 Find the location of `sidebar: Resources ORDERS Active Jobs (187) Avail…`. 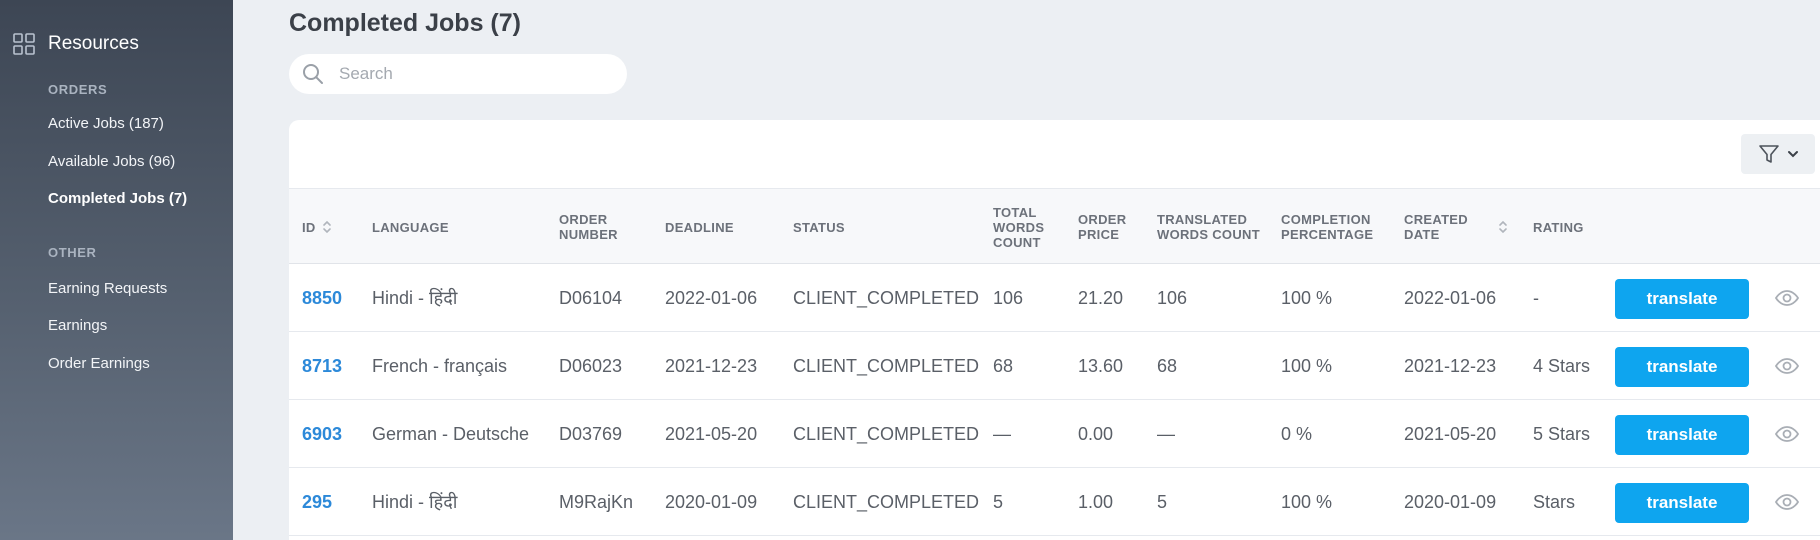

sidebar: Resources ORDERS Active Jobs (187) Avail… is located at coordinates (116, 270).